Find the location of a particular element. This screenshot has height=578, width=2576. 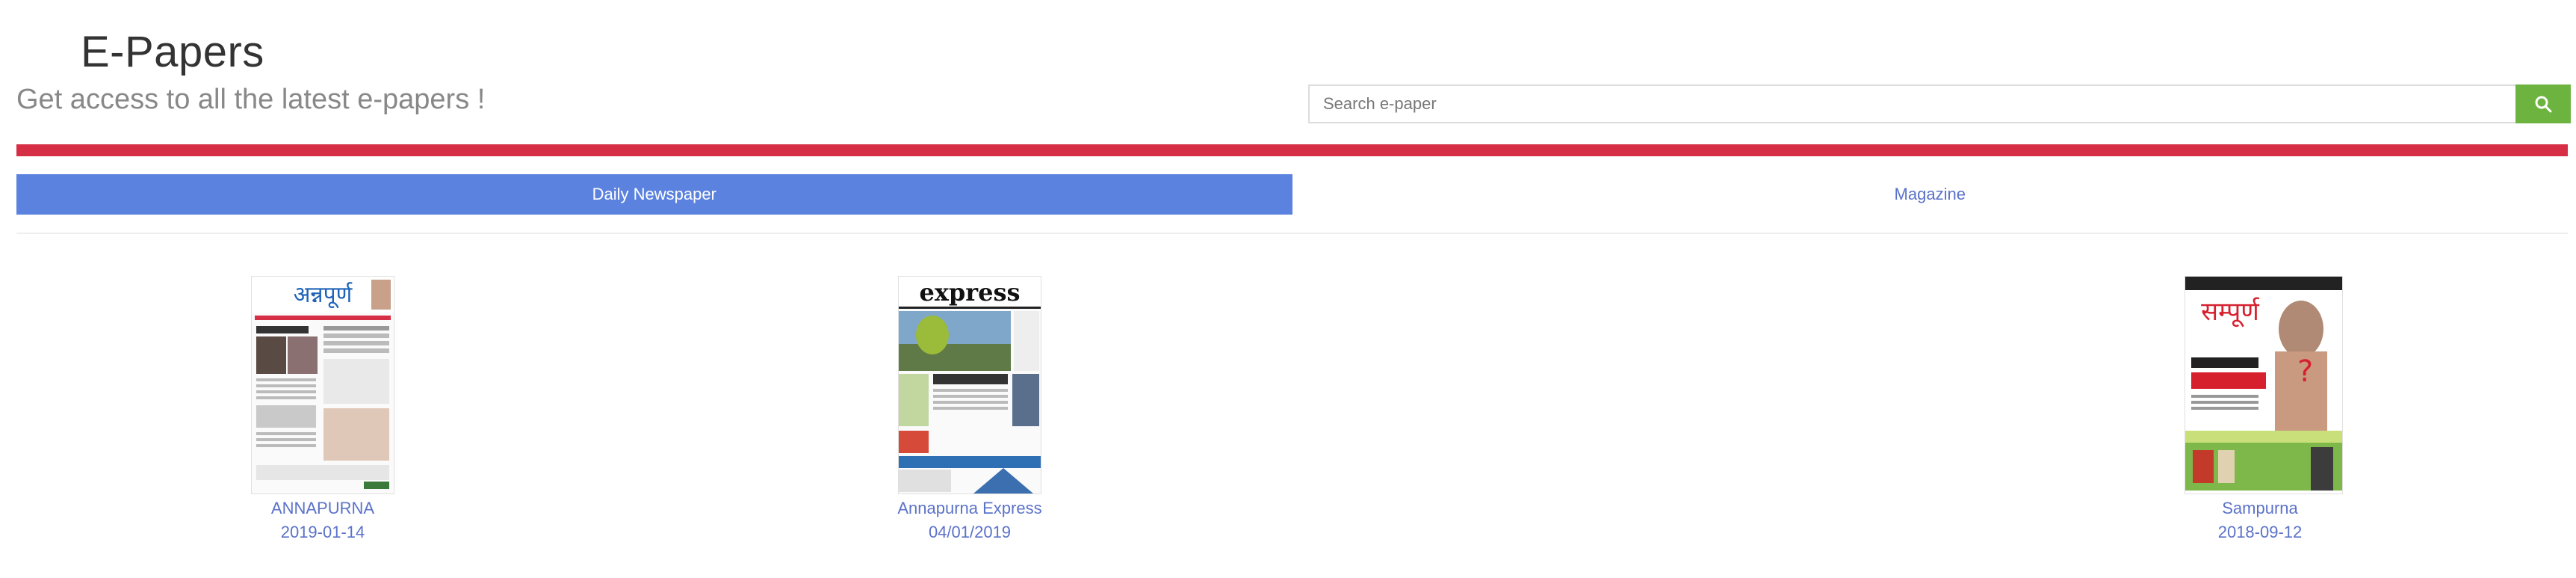

paper-name: Sampurna is located at coordinates (2260, 508).